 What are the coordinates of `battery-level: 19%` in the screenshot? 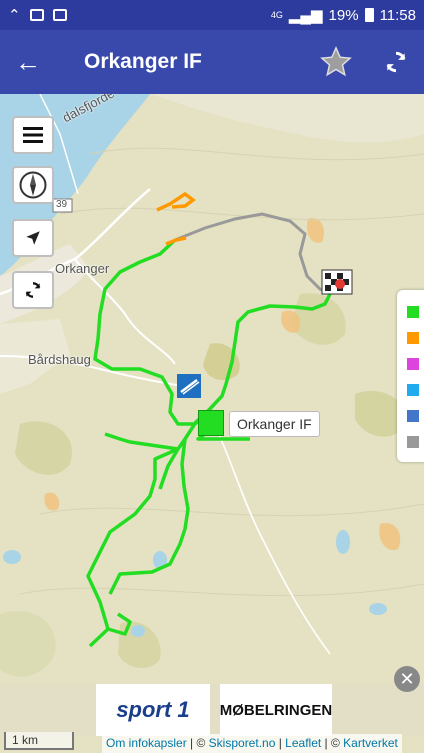 It's located at (343, 15).